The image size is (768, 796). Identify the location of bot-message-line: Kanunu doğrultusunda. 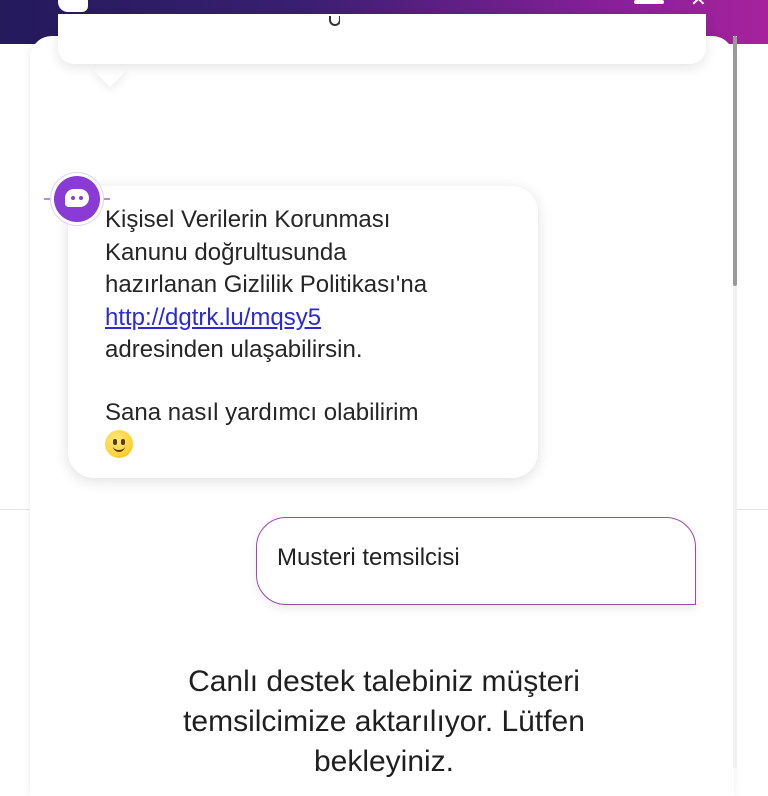
(226, 252).